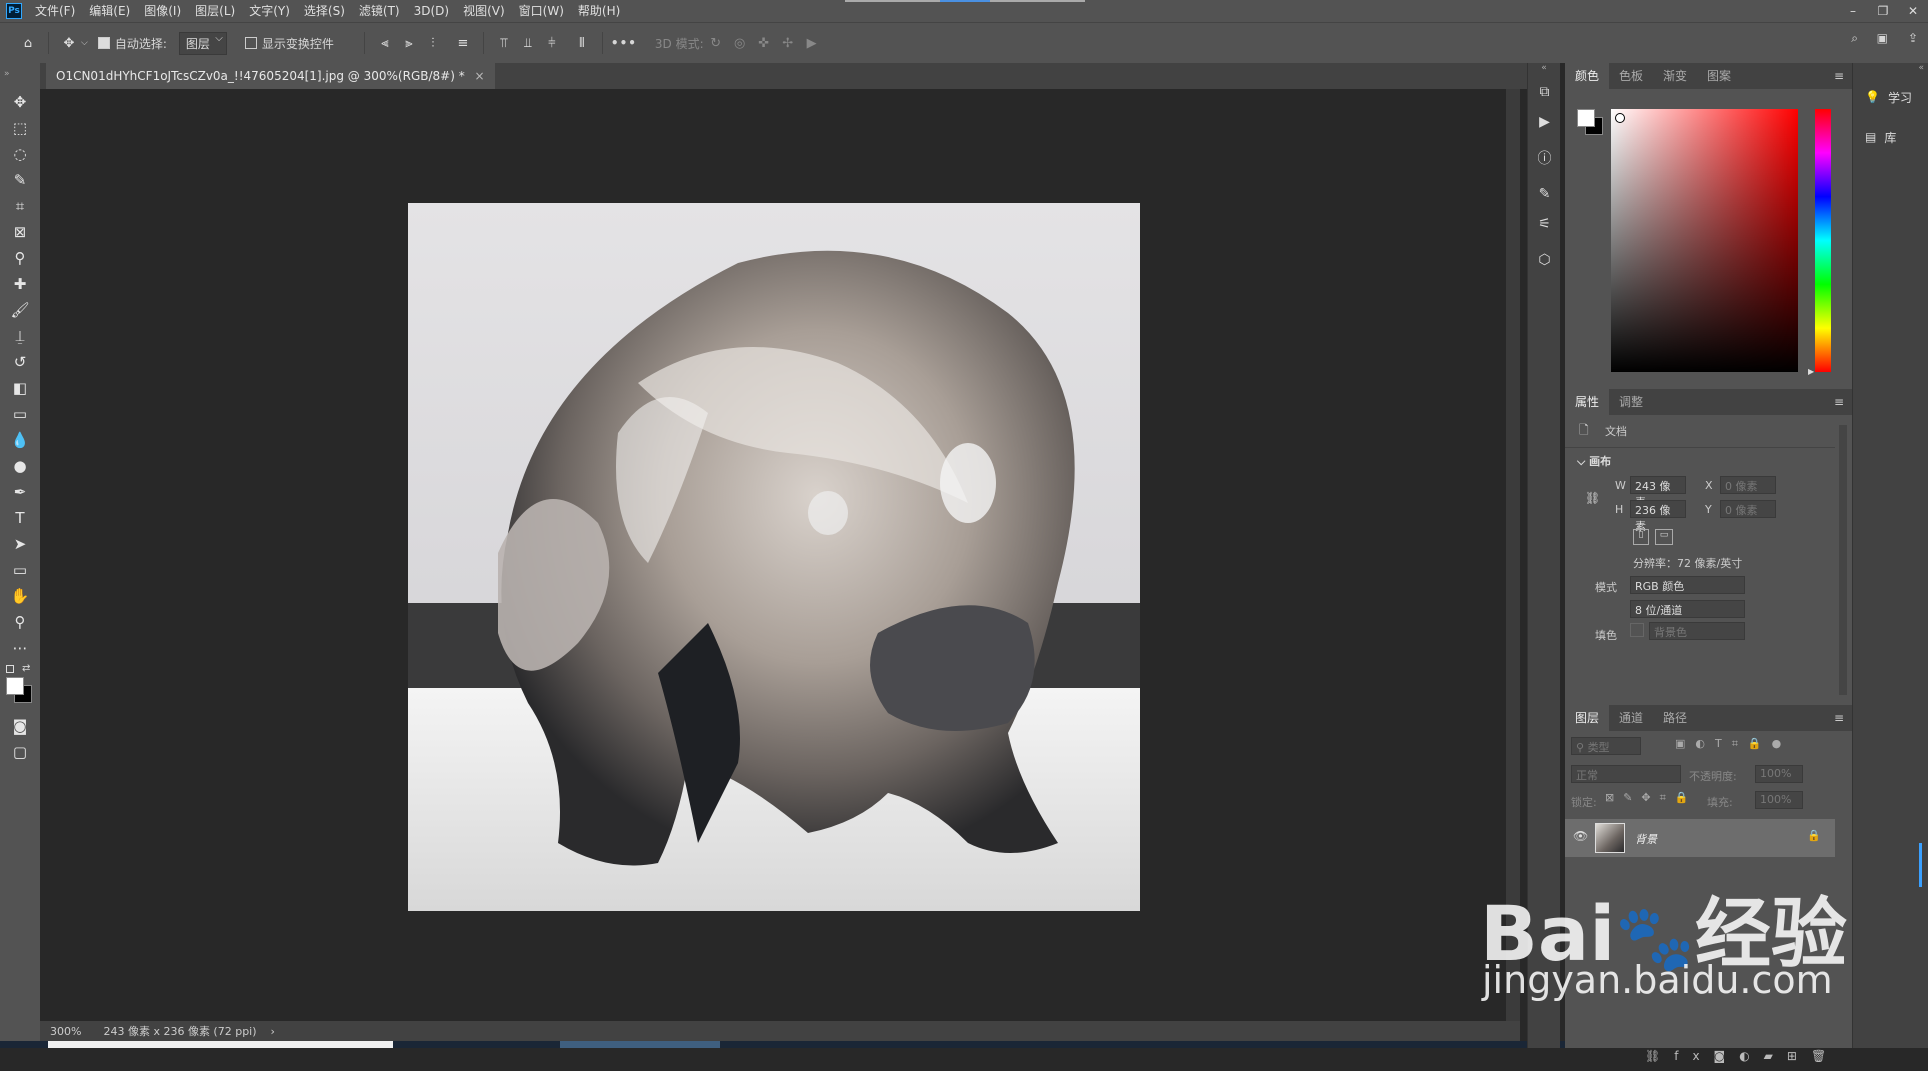  What do you see at coordinates (20, 596) in the screenshot?
I see `hand-tool-icon: ✋` at bounding box center [20, 596].